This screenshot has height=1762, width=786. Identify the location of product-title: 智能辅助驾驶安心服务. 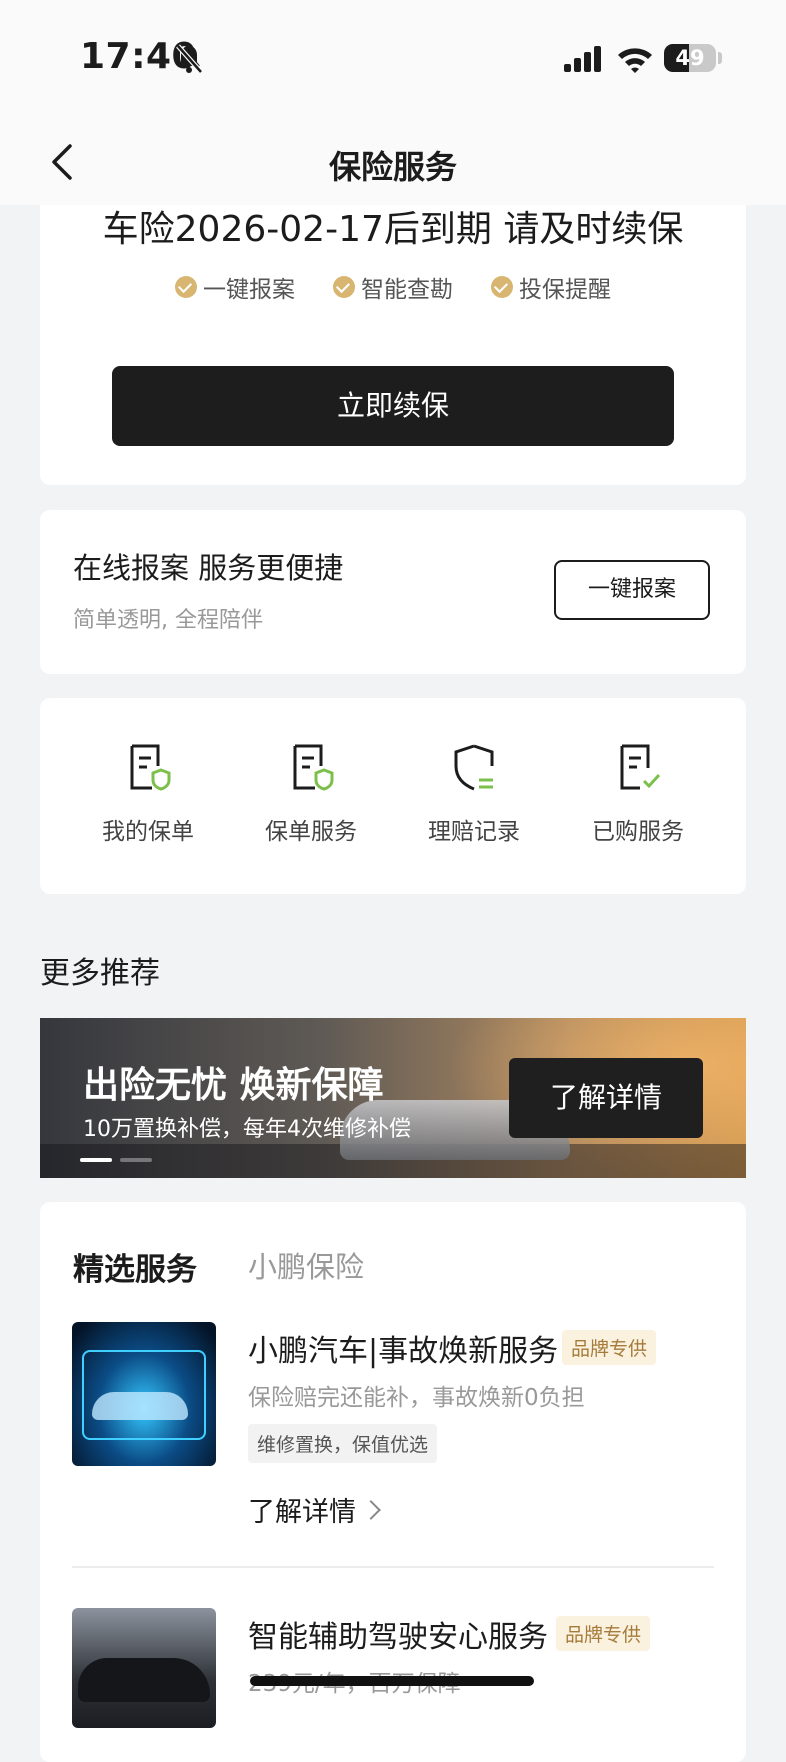
(398, 1634).